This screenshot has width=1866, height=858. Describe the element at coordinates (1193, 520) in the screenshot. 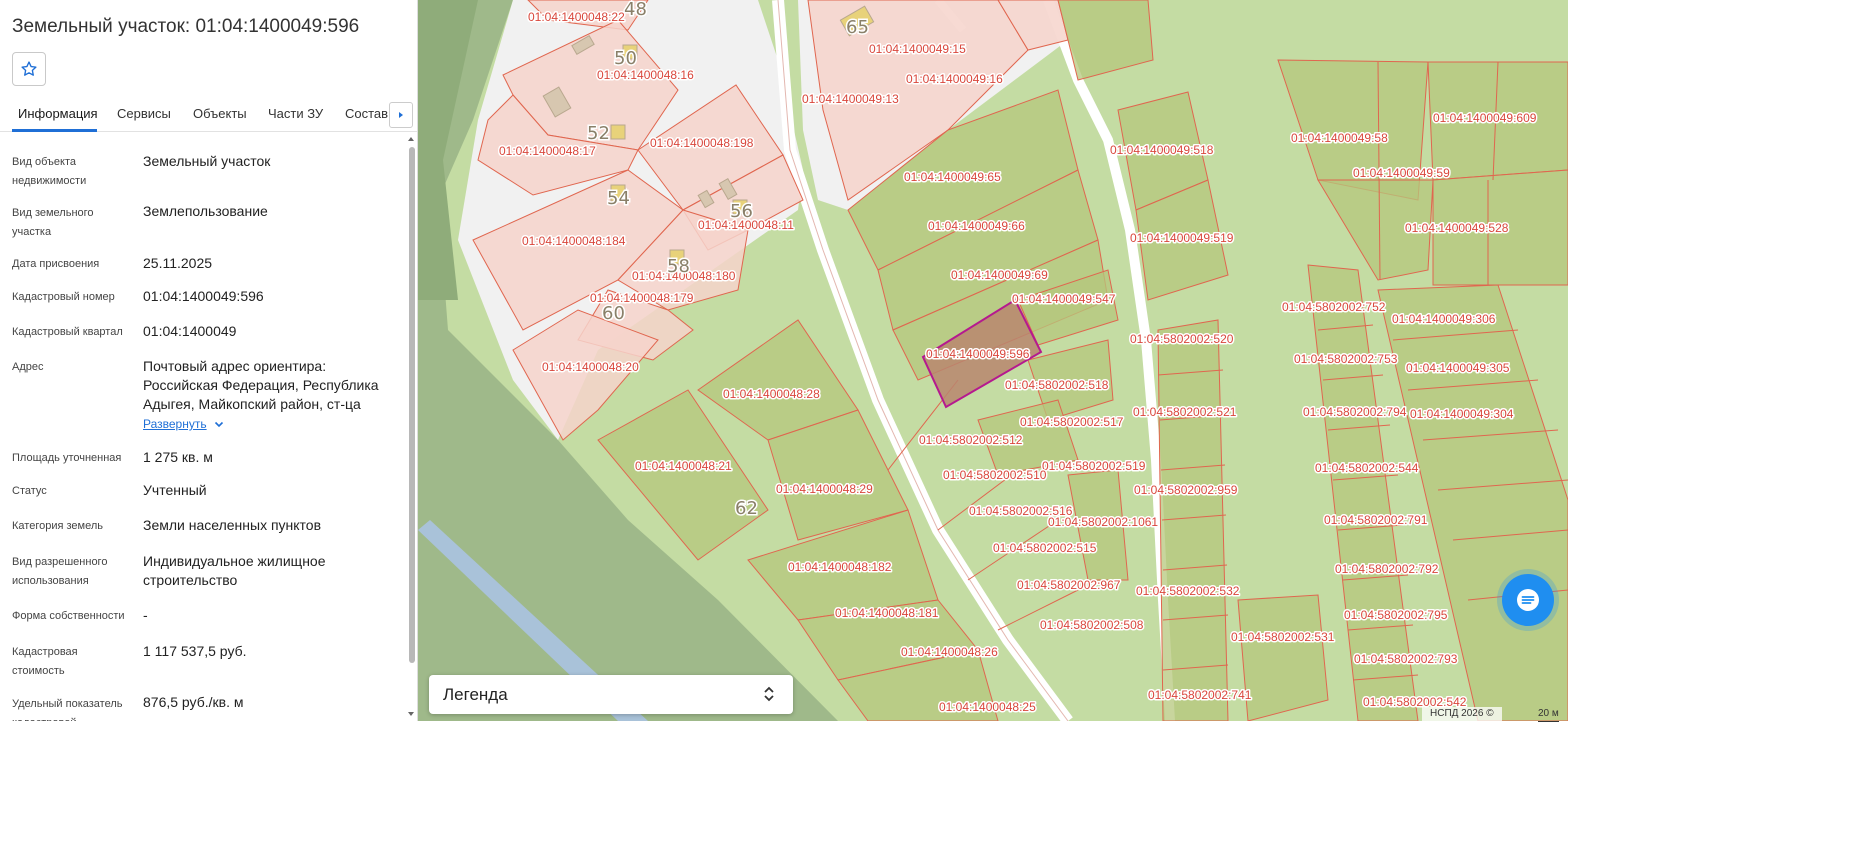

I see `parcel-5802002-column` at that location.